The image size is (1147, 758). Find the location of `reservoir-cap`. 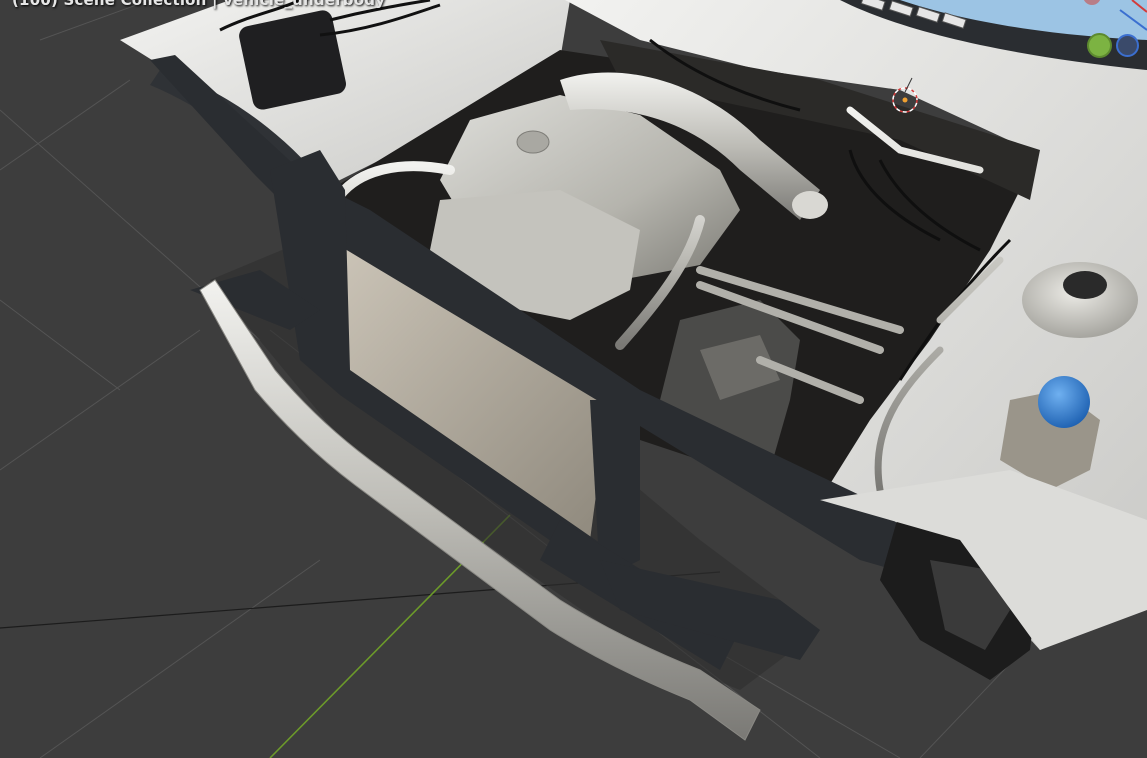

reservoir-cap is located at coordinates (1064, 402).